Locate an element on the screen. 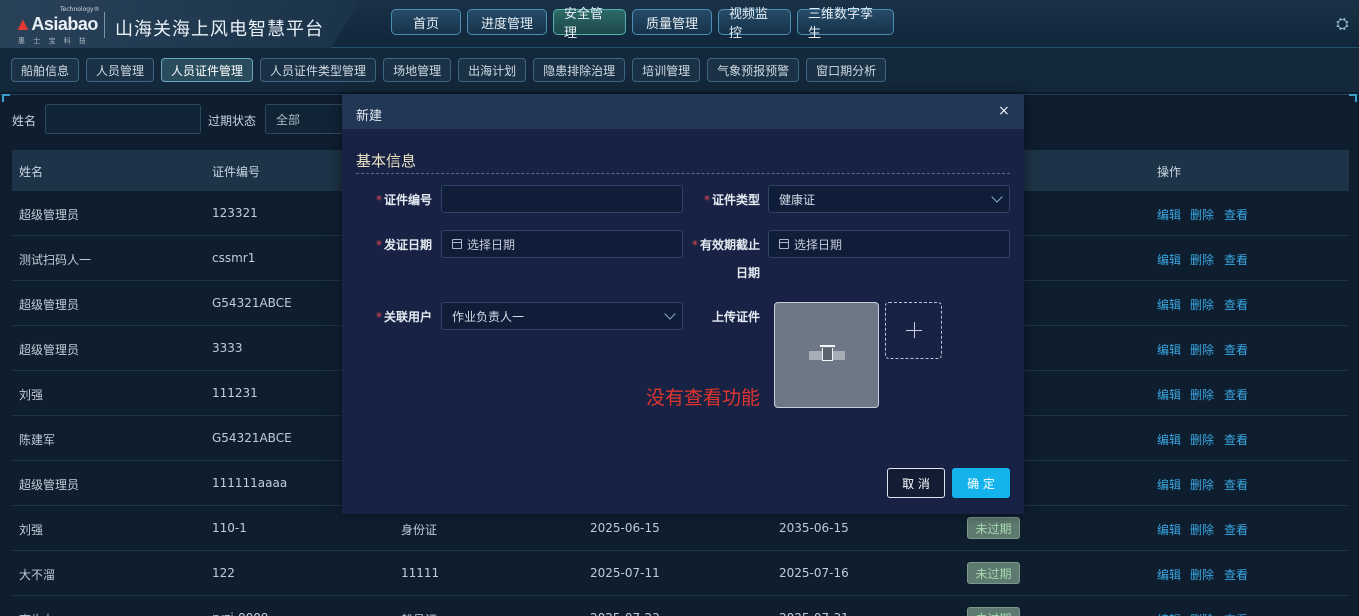  user-select: 作业负责人一 is located at coordinates (562, 316).